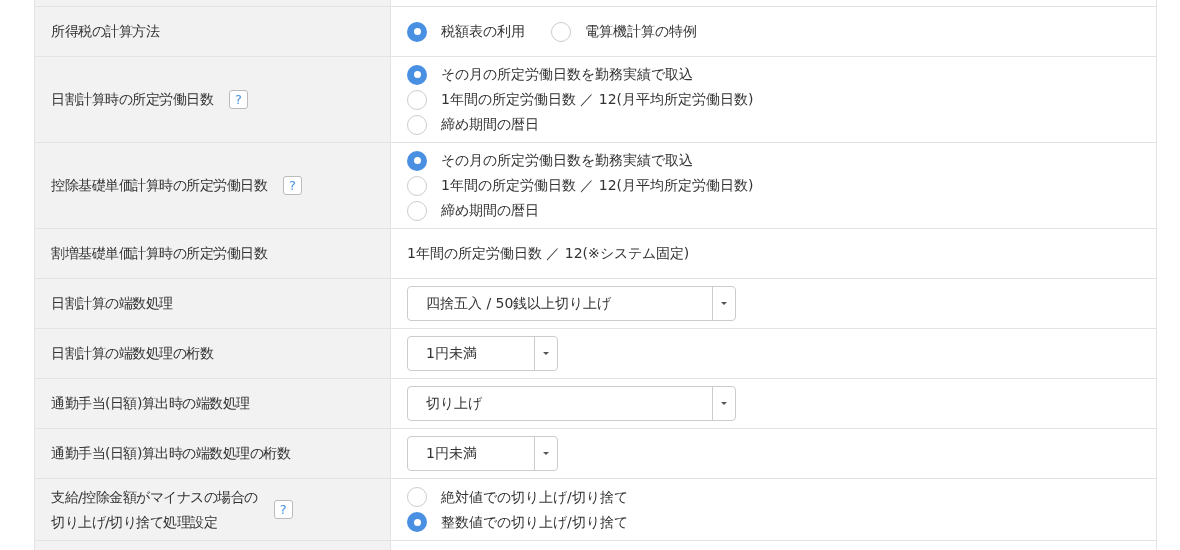  I want to click on select-dropdown: 切り上げ, so click(571, 403).